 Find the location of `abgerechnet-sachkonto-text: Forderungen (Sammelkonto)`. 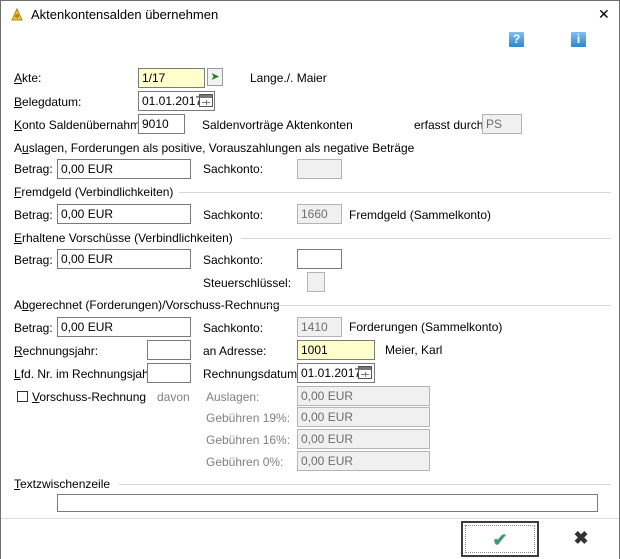

abgerechnet-sachkonto-text: Forderungen (Sammelkonto) is located at coordinates (426, 327).